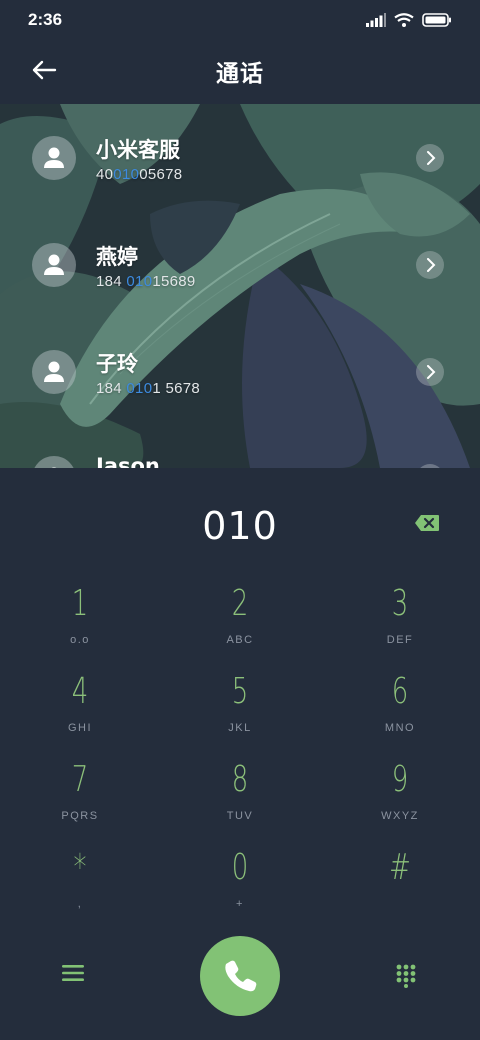 Image resolution: width=480 pixels, height=1040 pixels. Describe the element at coordinates (240, 171) in the screenshot. I see `contact-item: 小米客服 4001005678` at that location.